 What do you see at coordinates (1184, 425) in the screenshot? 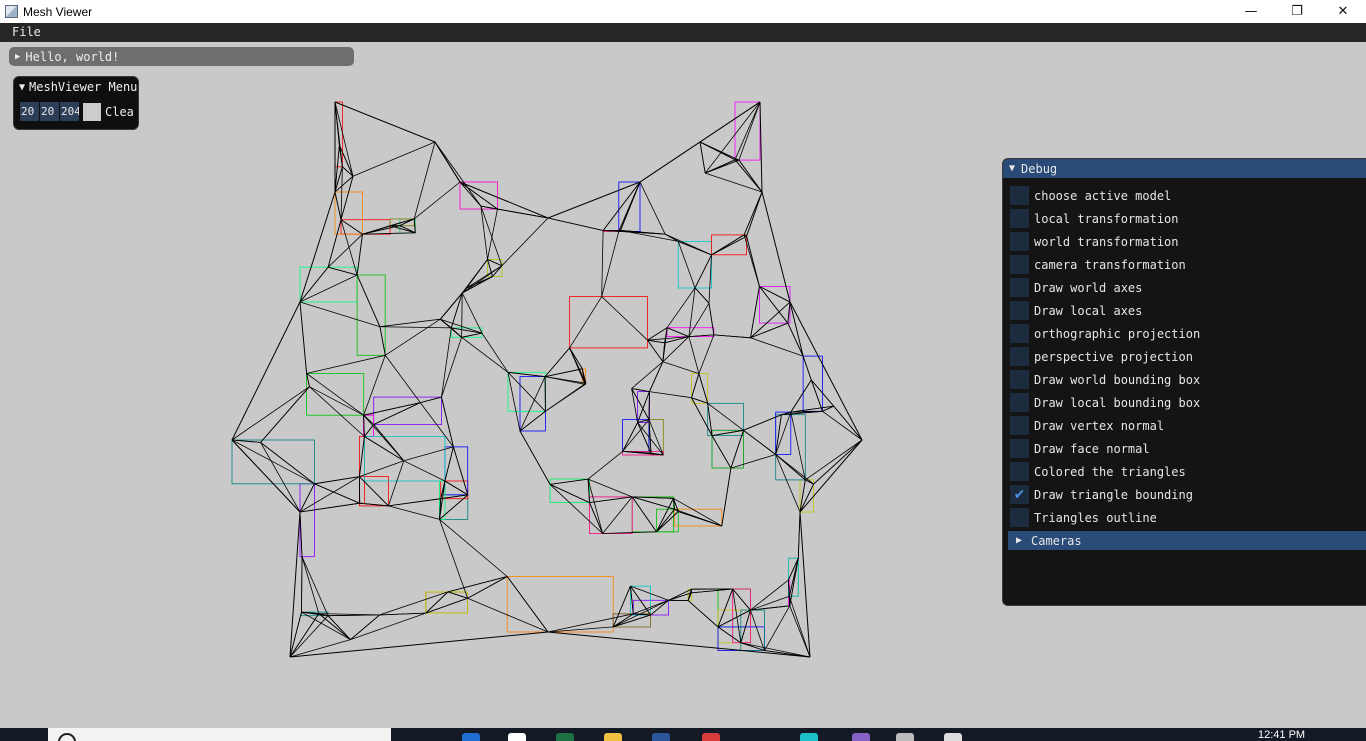
I see `debug-option-row: Draw vertex normal` at bounding box center [1184, 425].